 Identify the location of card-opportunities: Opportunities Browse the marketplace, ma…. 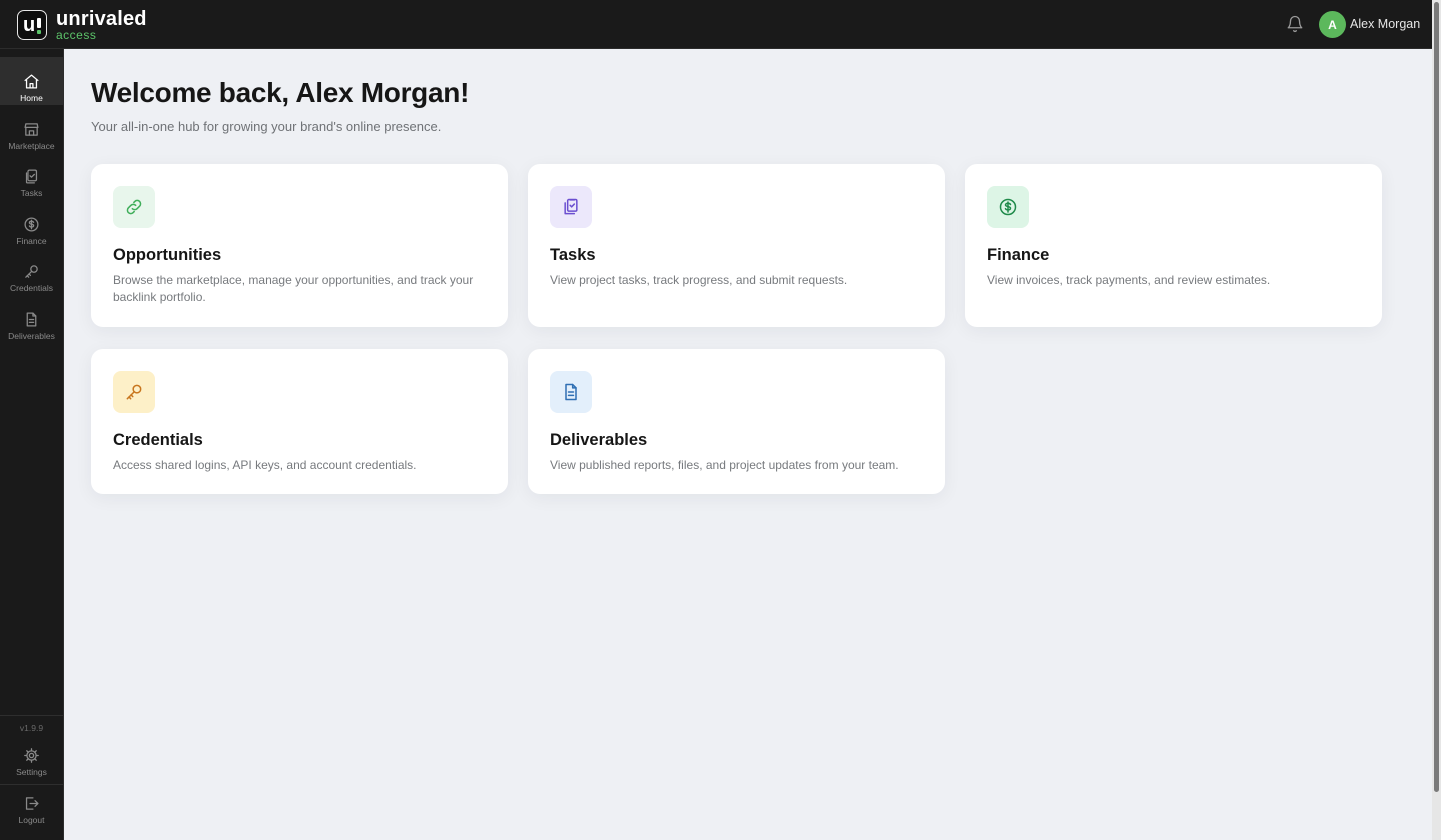
(299, 245).